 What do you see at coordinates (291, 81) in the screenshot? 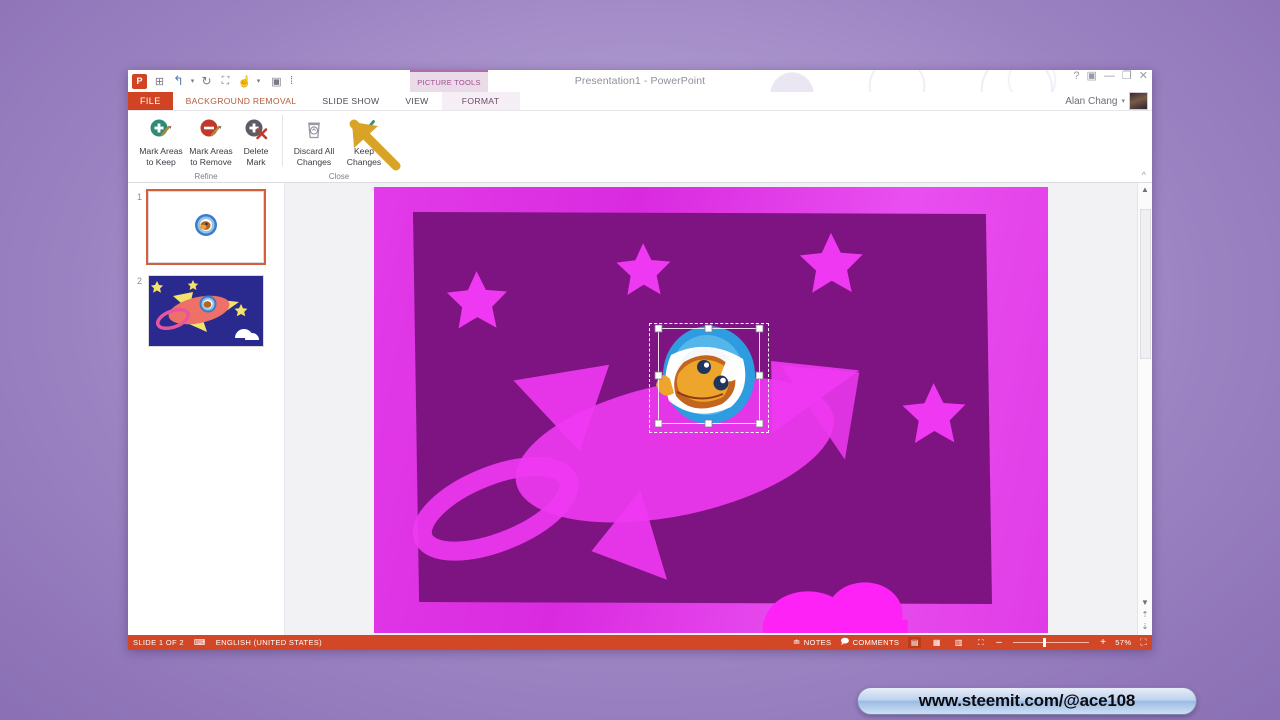
I see `customize-qat-icon: ⁞` at bounding box center [291, 81].